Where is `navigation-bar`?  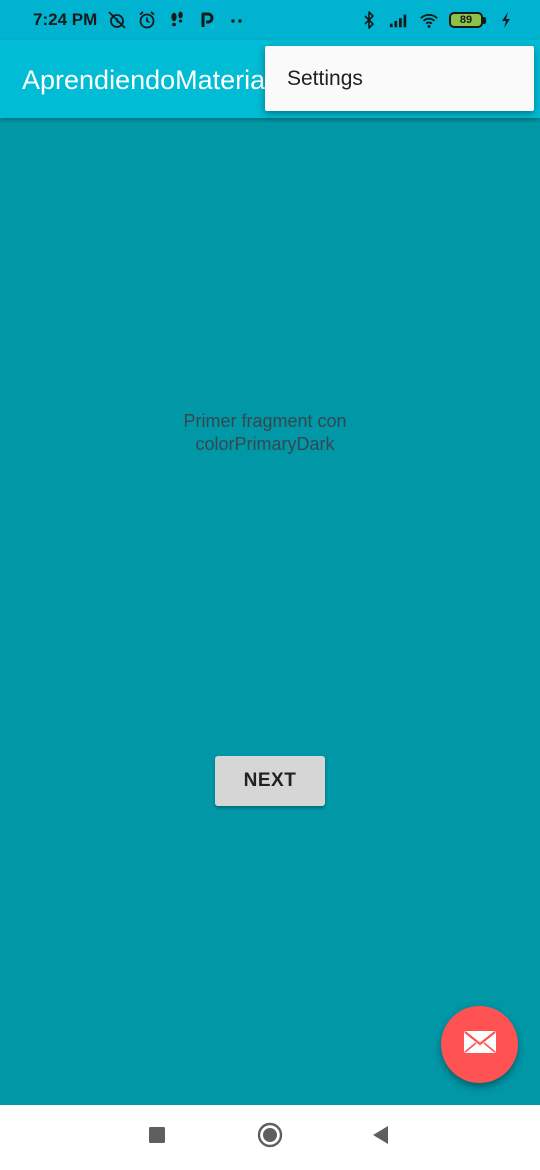 navigation-bar is located at coordinates (270, 1137).